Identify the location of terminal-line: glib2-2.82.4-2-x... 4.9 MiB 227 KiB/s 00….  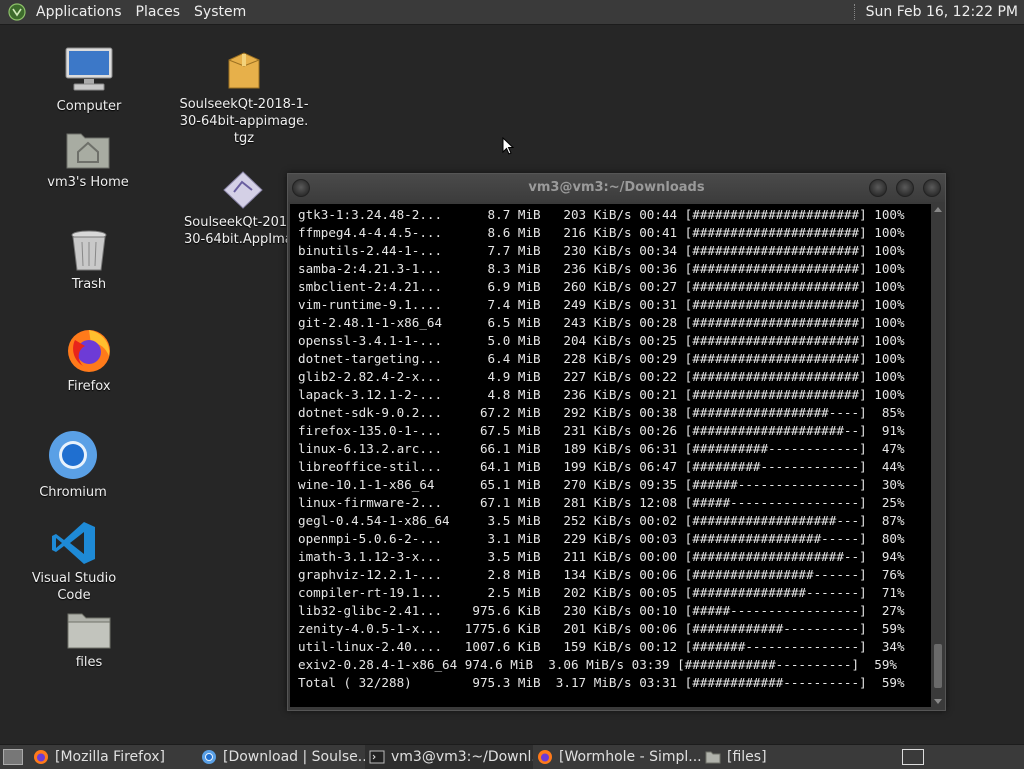
(601, 376).